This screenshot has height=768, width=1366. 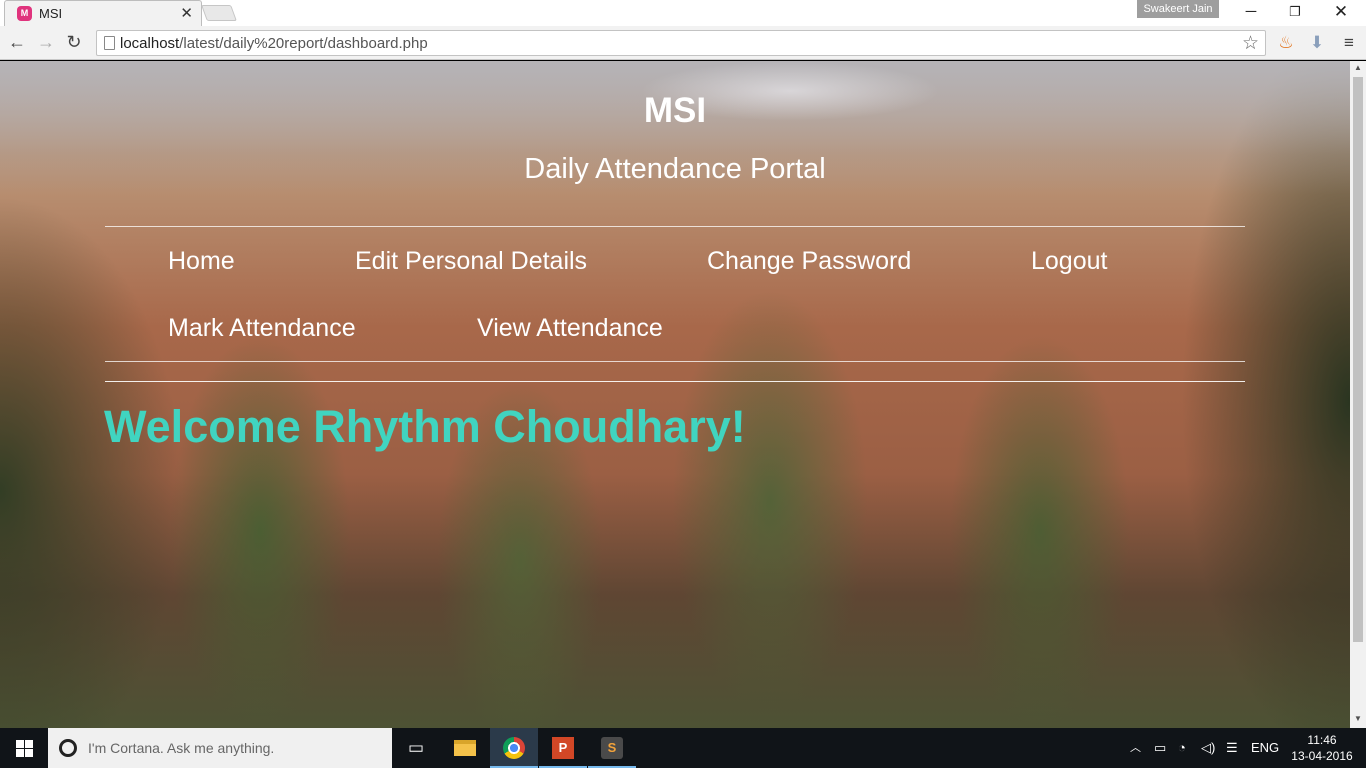 I want to click on powerpoint-icon: P, so click(x=563, y=748).